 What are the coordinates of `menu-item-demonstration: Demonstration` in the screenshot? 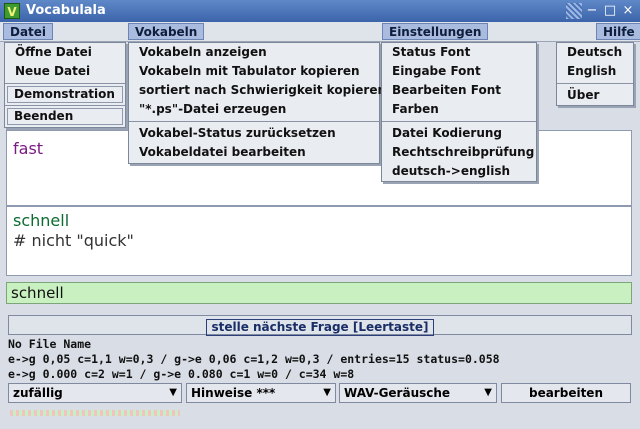 It's located at (65, 94).